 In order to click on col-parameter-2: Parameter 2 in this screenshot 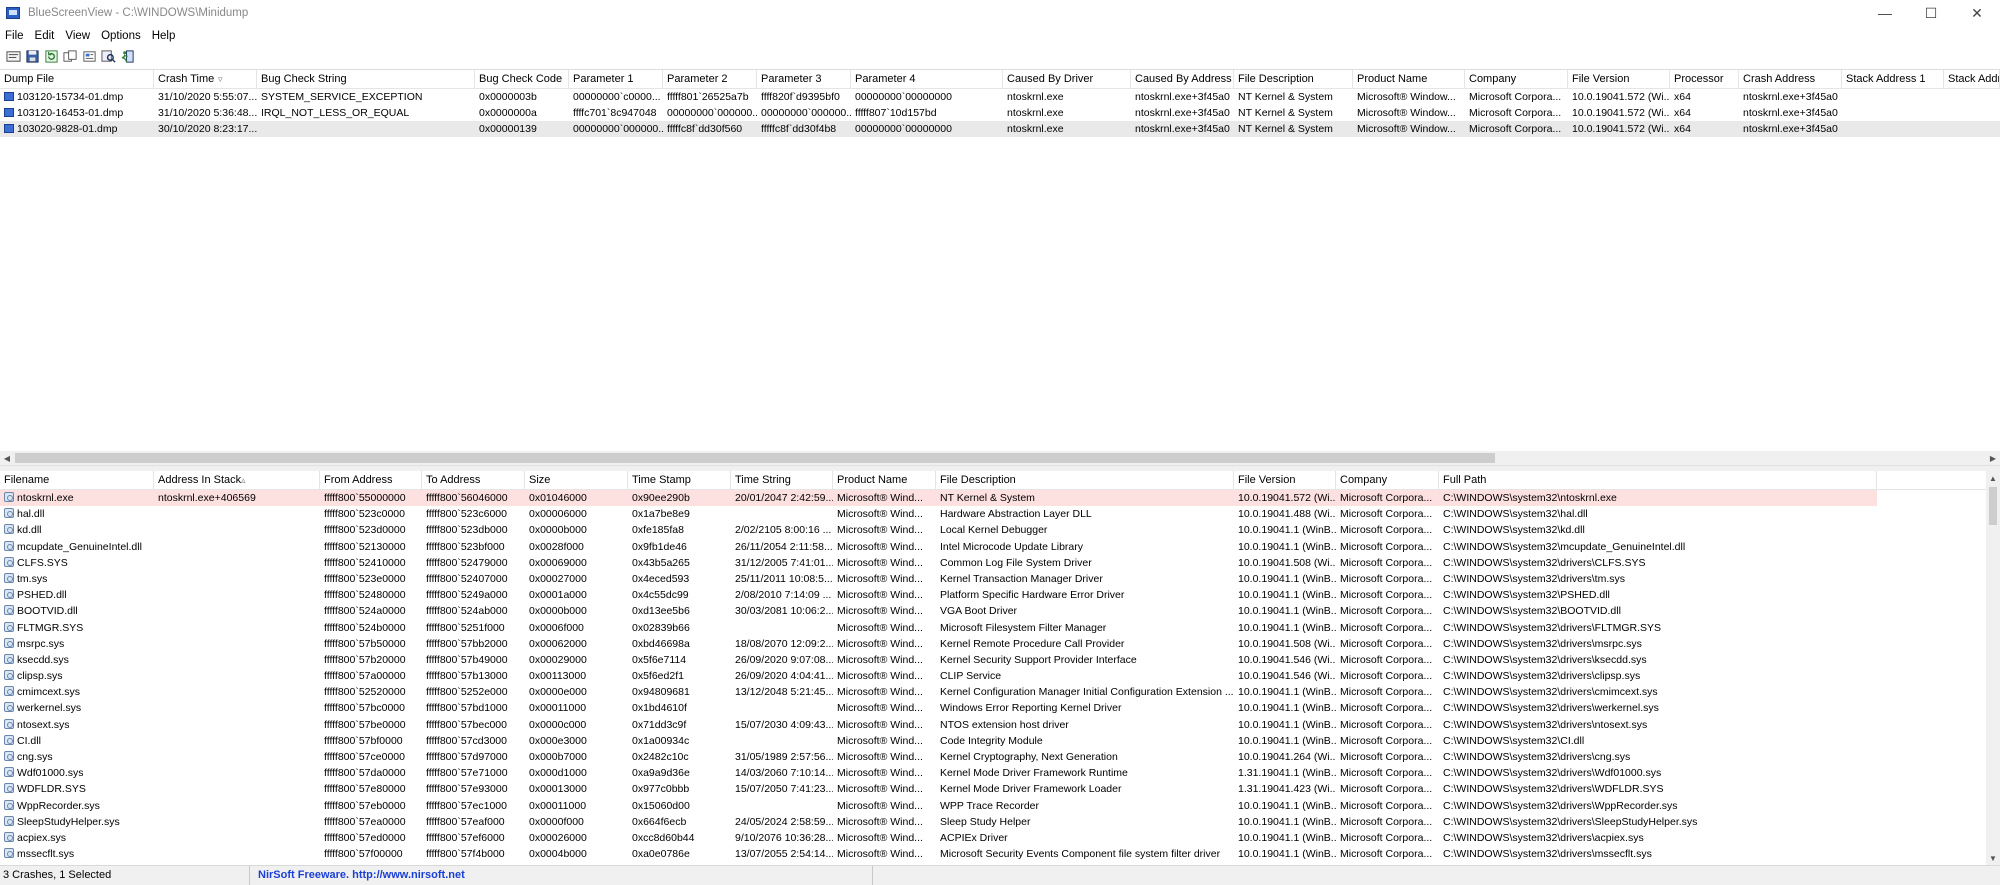, I will do `click(710, 79)`.